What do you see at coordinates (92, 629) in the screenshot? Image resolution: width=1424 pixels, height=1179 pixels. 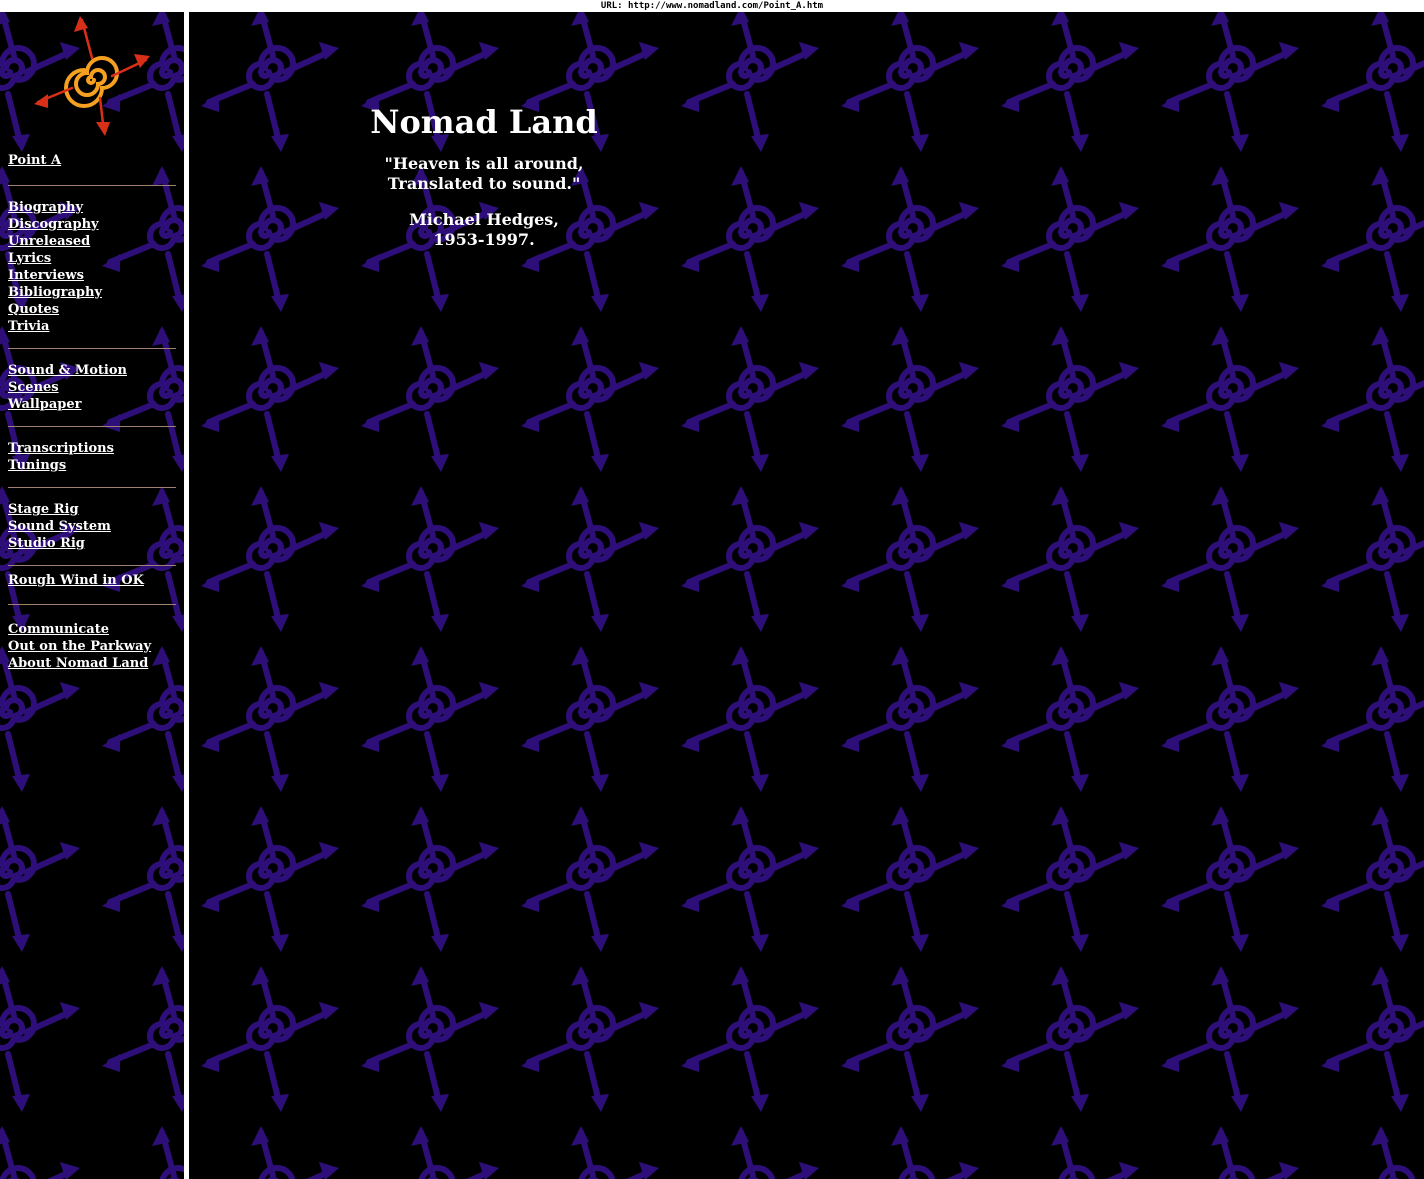 I see `nav-link-communicate: Communicate` at bounding box center [92, 629].